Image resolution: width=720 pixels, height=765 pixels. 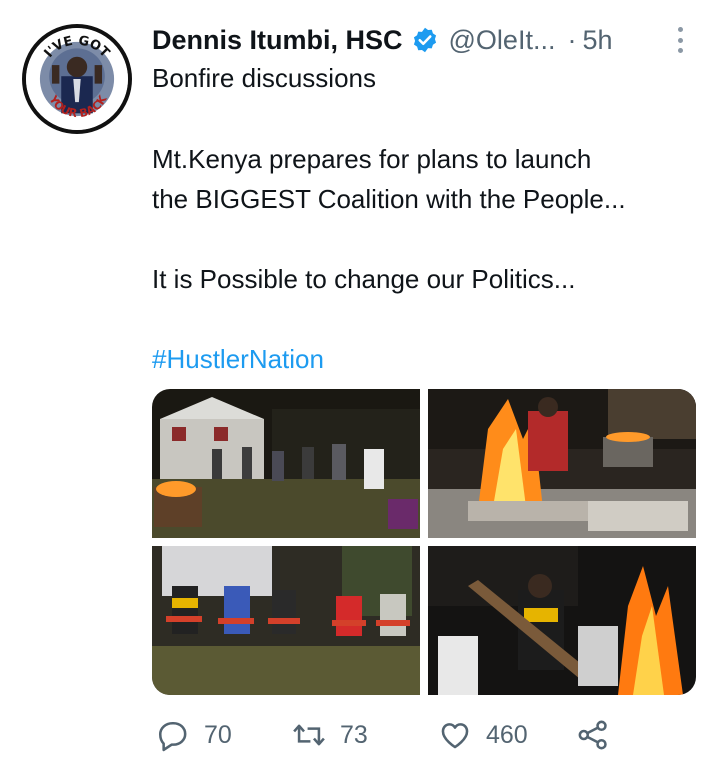 I want to click on reply-button: 70, so click(x=194, y=735).